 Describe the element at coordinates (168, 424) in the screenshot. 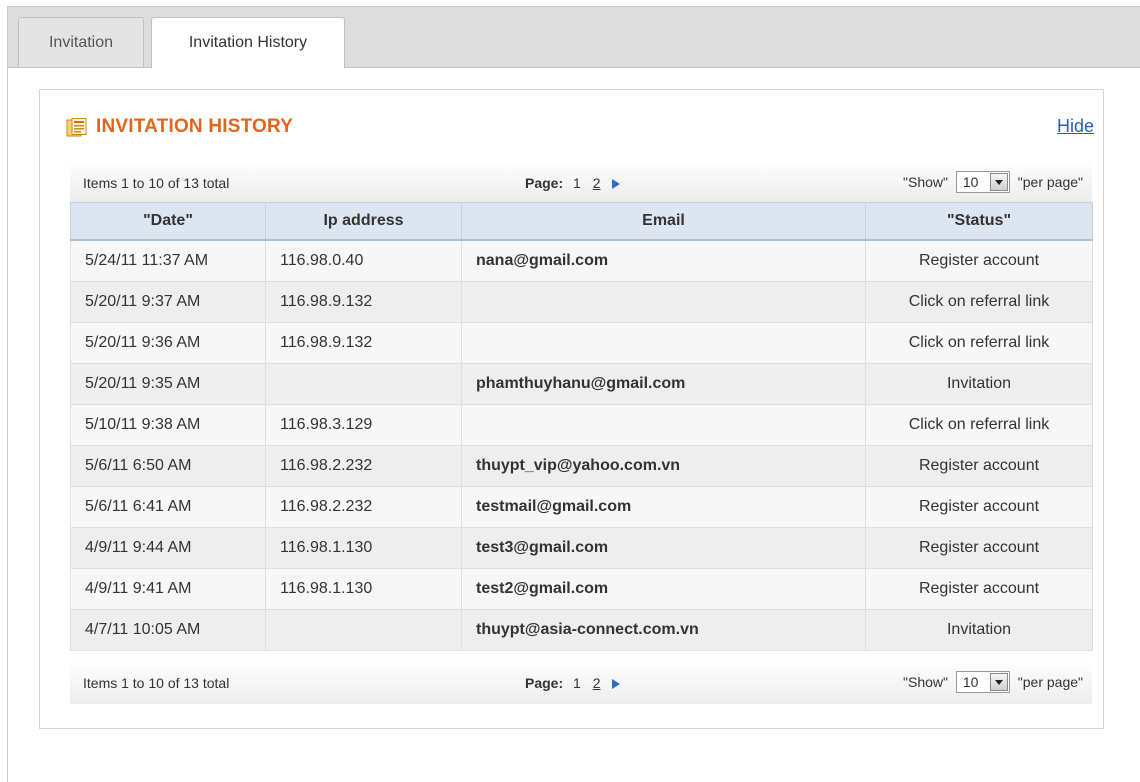

I see `cell-date: 5/10/11 9:38 AM` at that location.